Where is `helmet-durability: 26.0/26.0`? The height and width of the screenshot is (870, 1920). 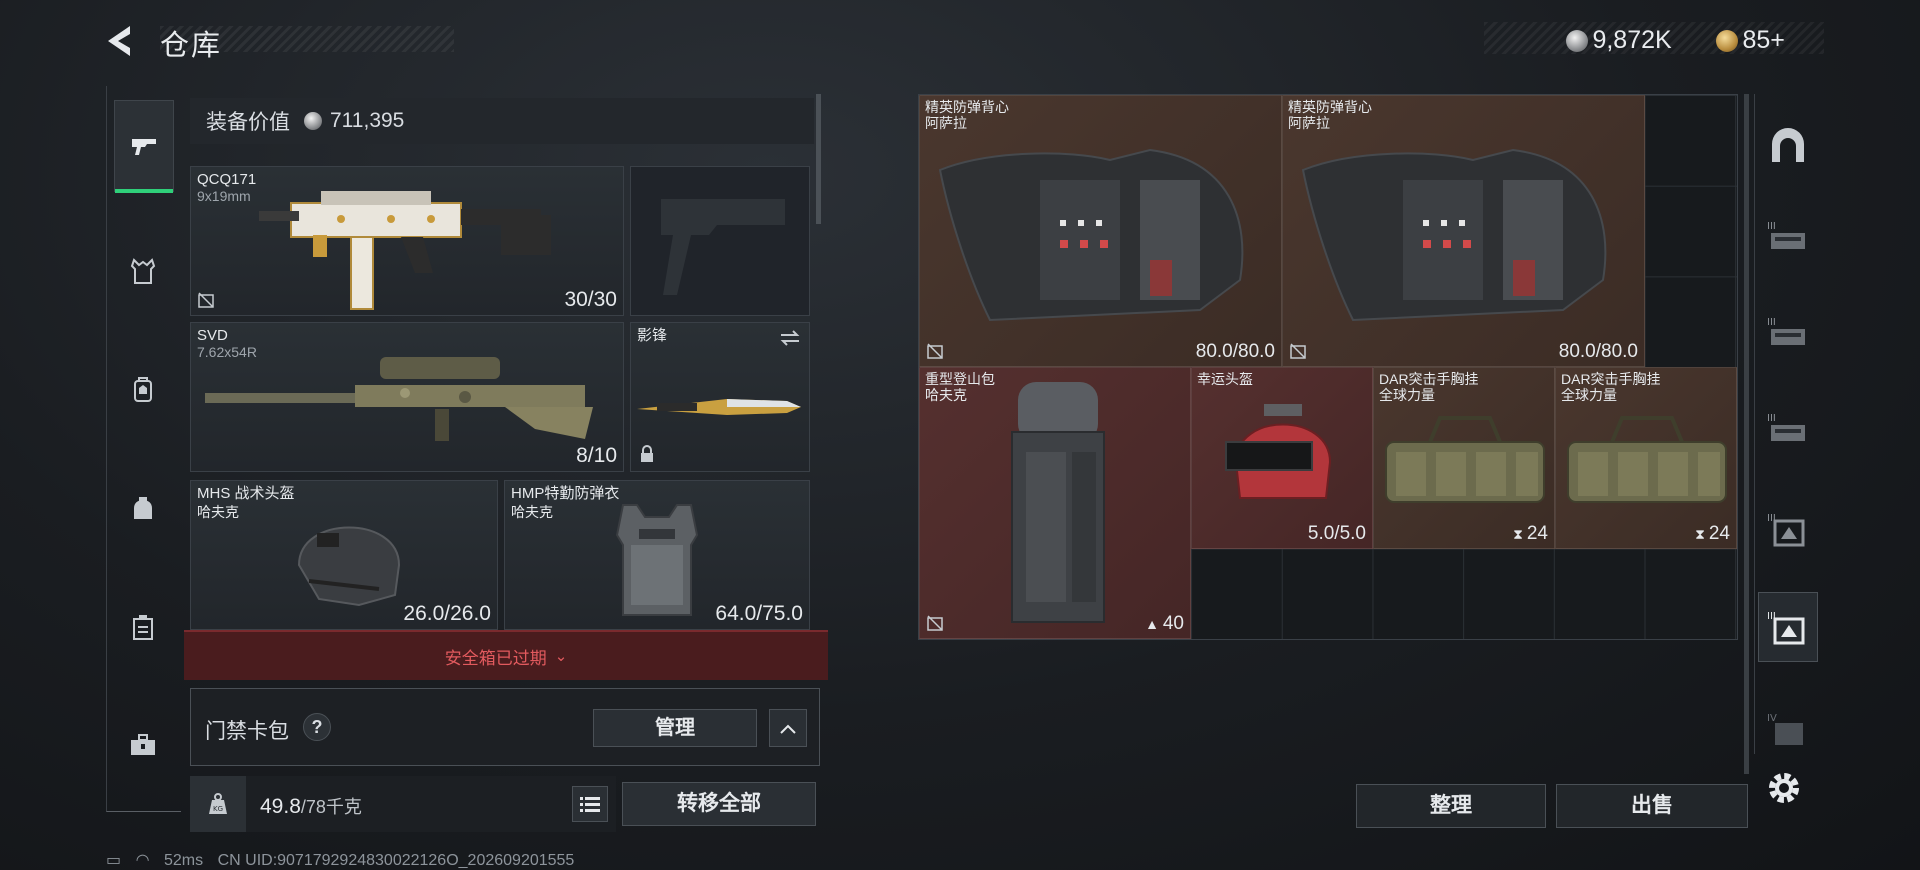 helmet-durability: 26.0/26.0 is located at coordinates (447, 613).